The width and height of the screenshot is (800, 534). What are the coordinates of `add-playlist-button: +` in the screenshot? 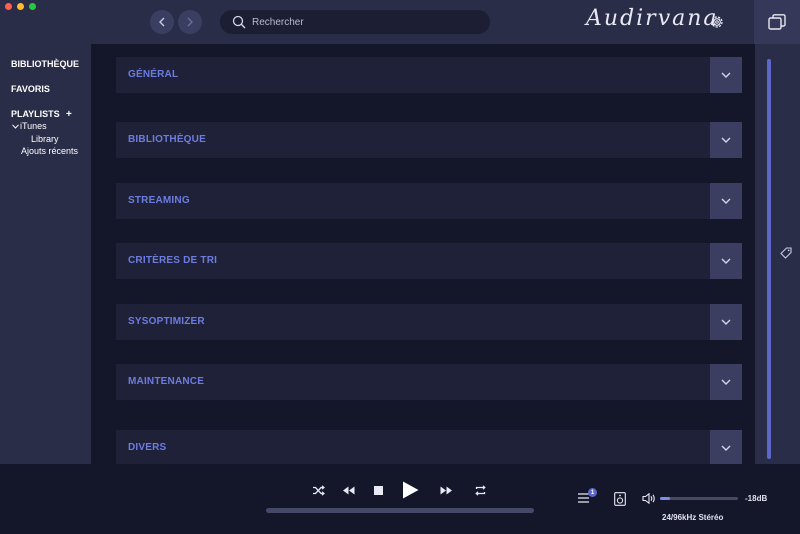 It's located at (69, 114).